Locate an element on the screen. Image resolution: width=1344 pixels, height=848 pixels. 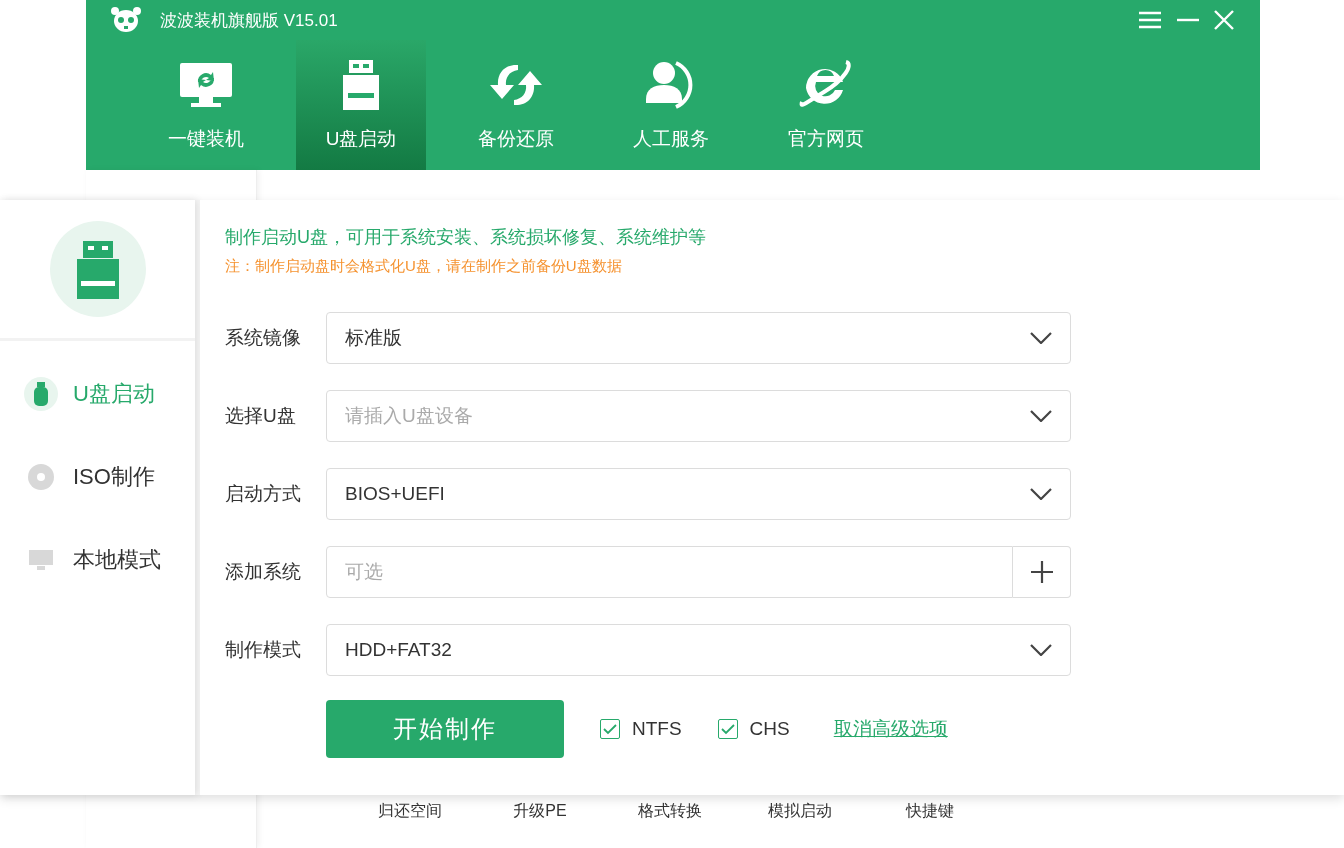
menu-icon is located at coordinates (1150, 20).